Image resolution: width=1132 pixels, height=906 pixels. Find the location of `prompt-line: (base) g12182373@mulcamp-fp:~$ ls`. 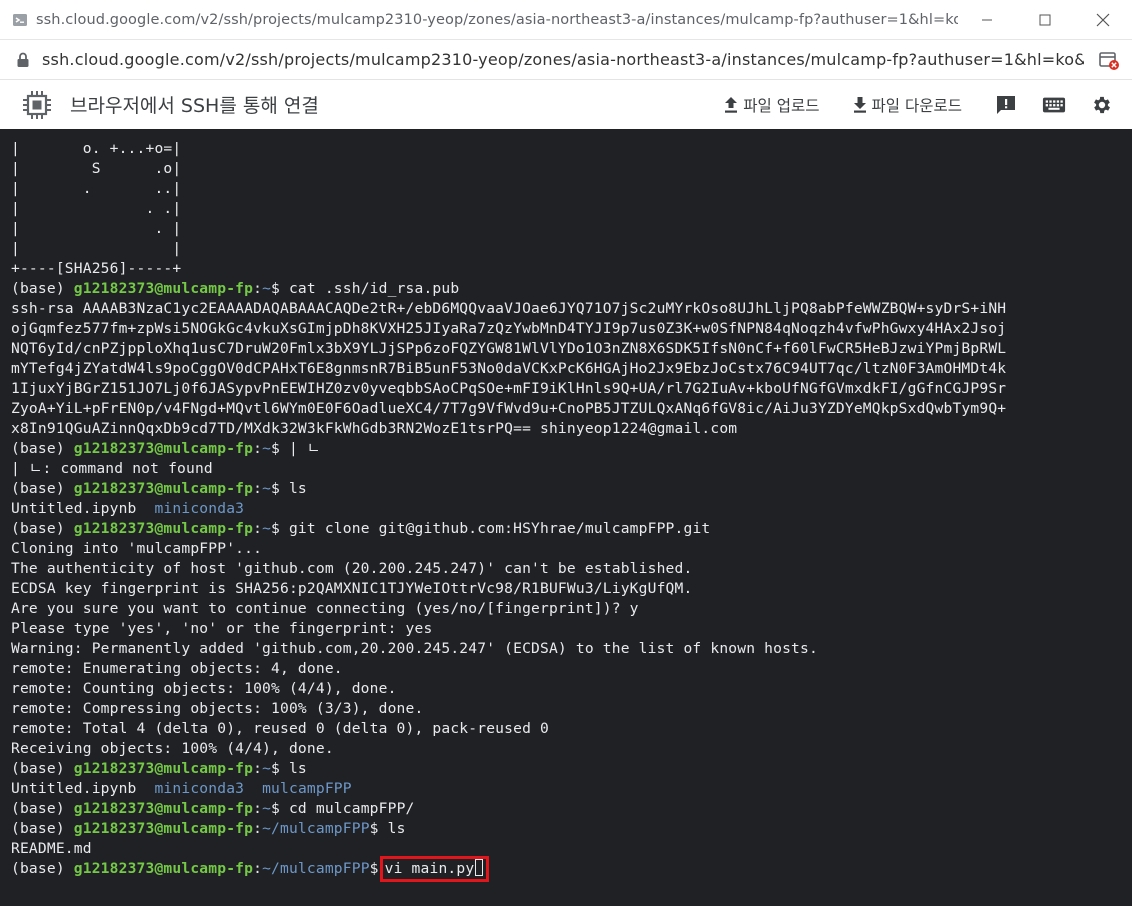

prompt-line: (base) g12182373@mulcamp-fp:~$ ls is located at coordinates (571, 769).